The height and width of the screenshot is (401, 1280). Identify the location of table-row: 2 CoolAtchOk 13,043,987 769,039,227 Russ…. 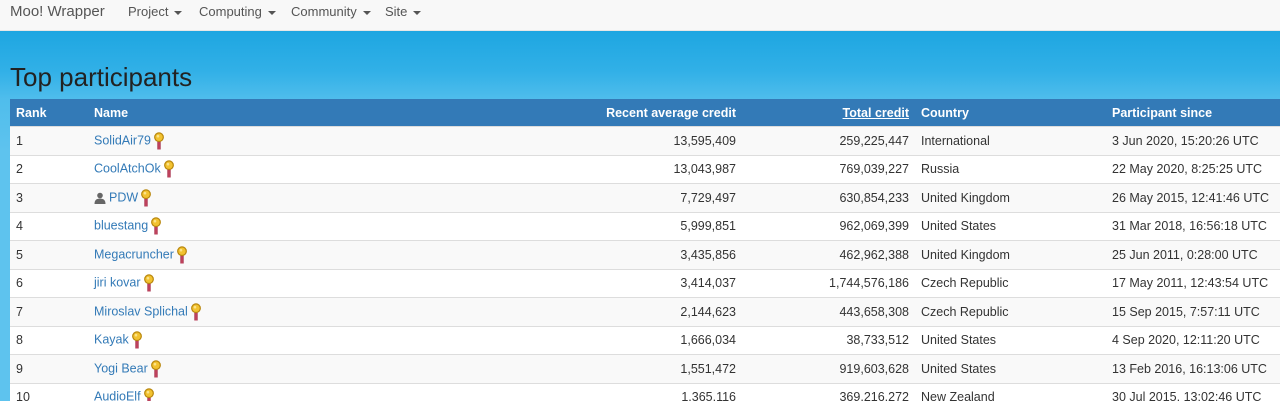
(645, 169).